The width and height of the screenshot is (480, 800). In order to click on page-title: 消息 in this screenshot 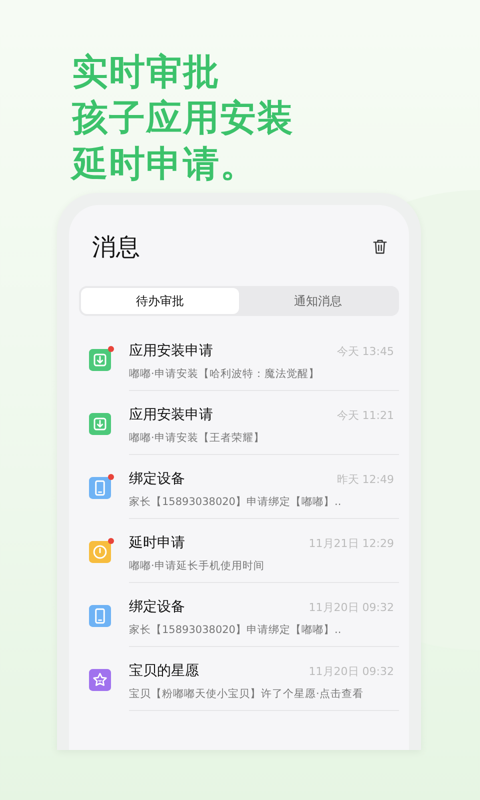, I will do `click(116, 247)`.